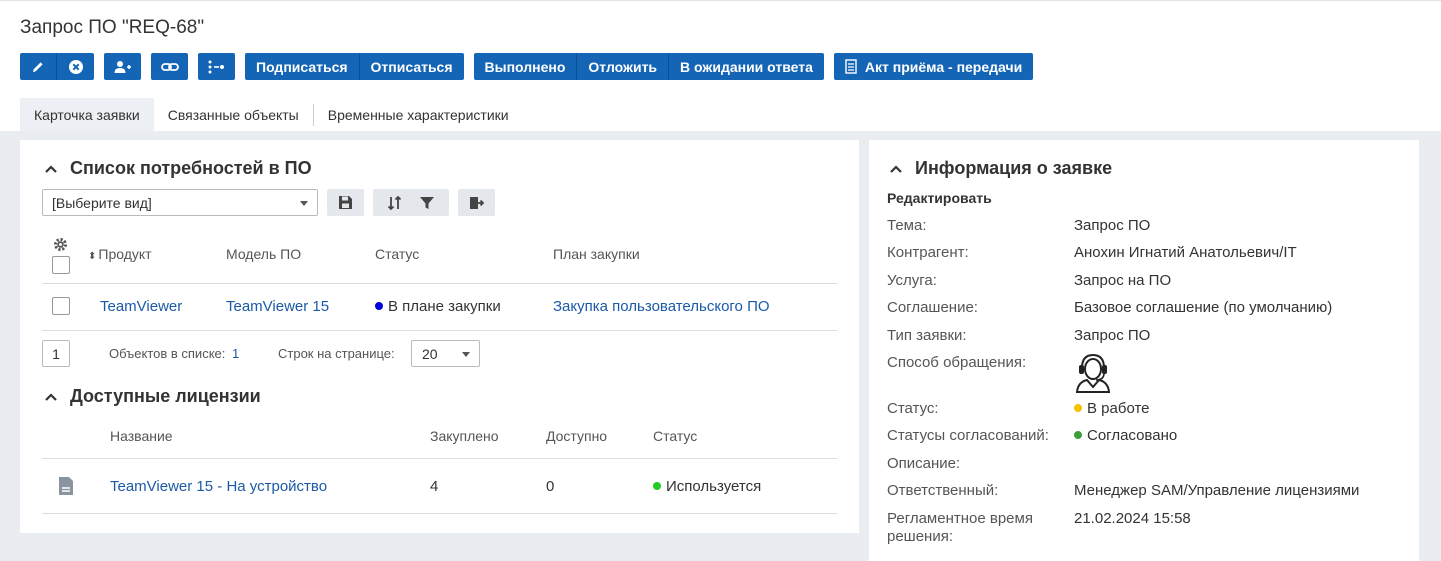 Image resolution: width=1441 pixels, height=561 pixels. I want to click on column-product-header: ⬍ Продукт, so click(120, 254).